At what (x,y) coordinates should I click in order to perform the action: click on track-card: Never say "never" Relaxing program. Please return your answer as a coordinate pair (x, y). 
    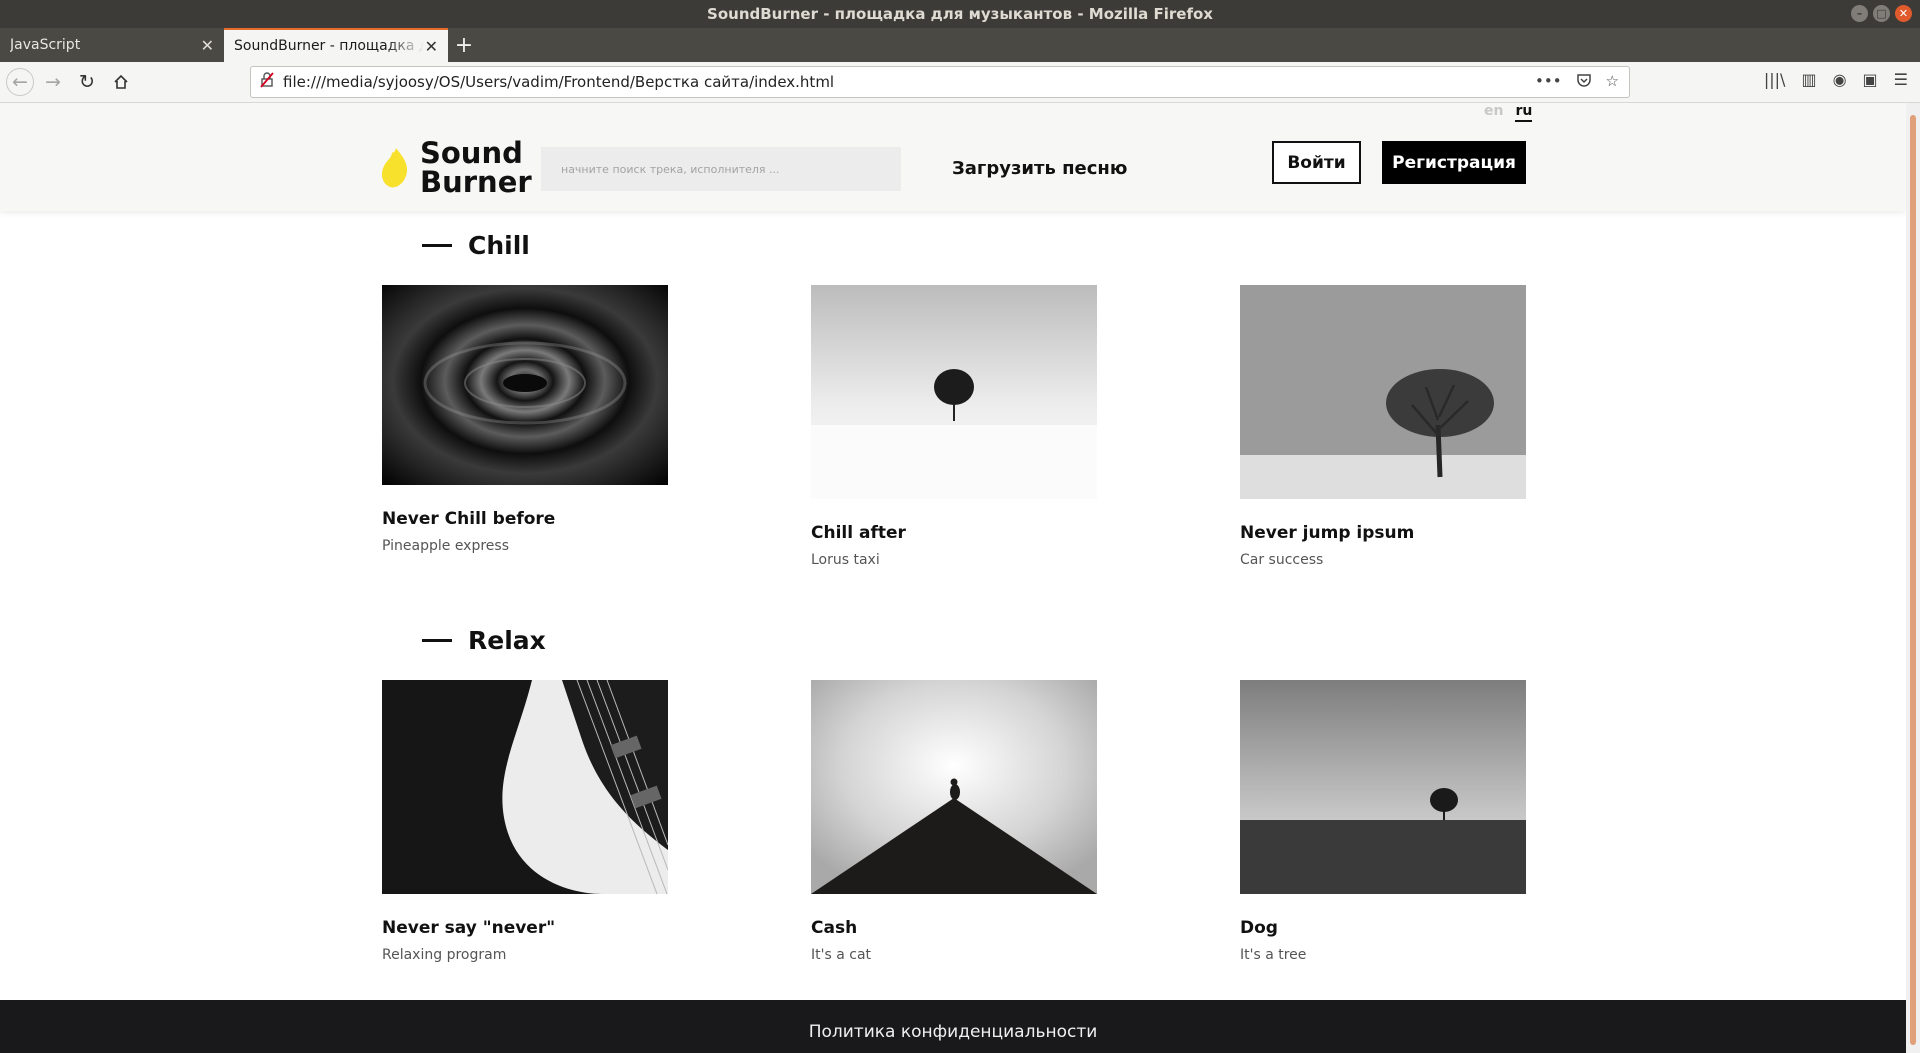
    Looking at the image, I should click on (525, 821).